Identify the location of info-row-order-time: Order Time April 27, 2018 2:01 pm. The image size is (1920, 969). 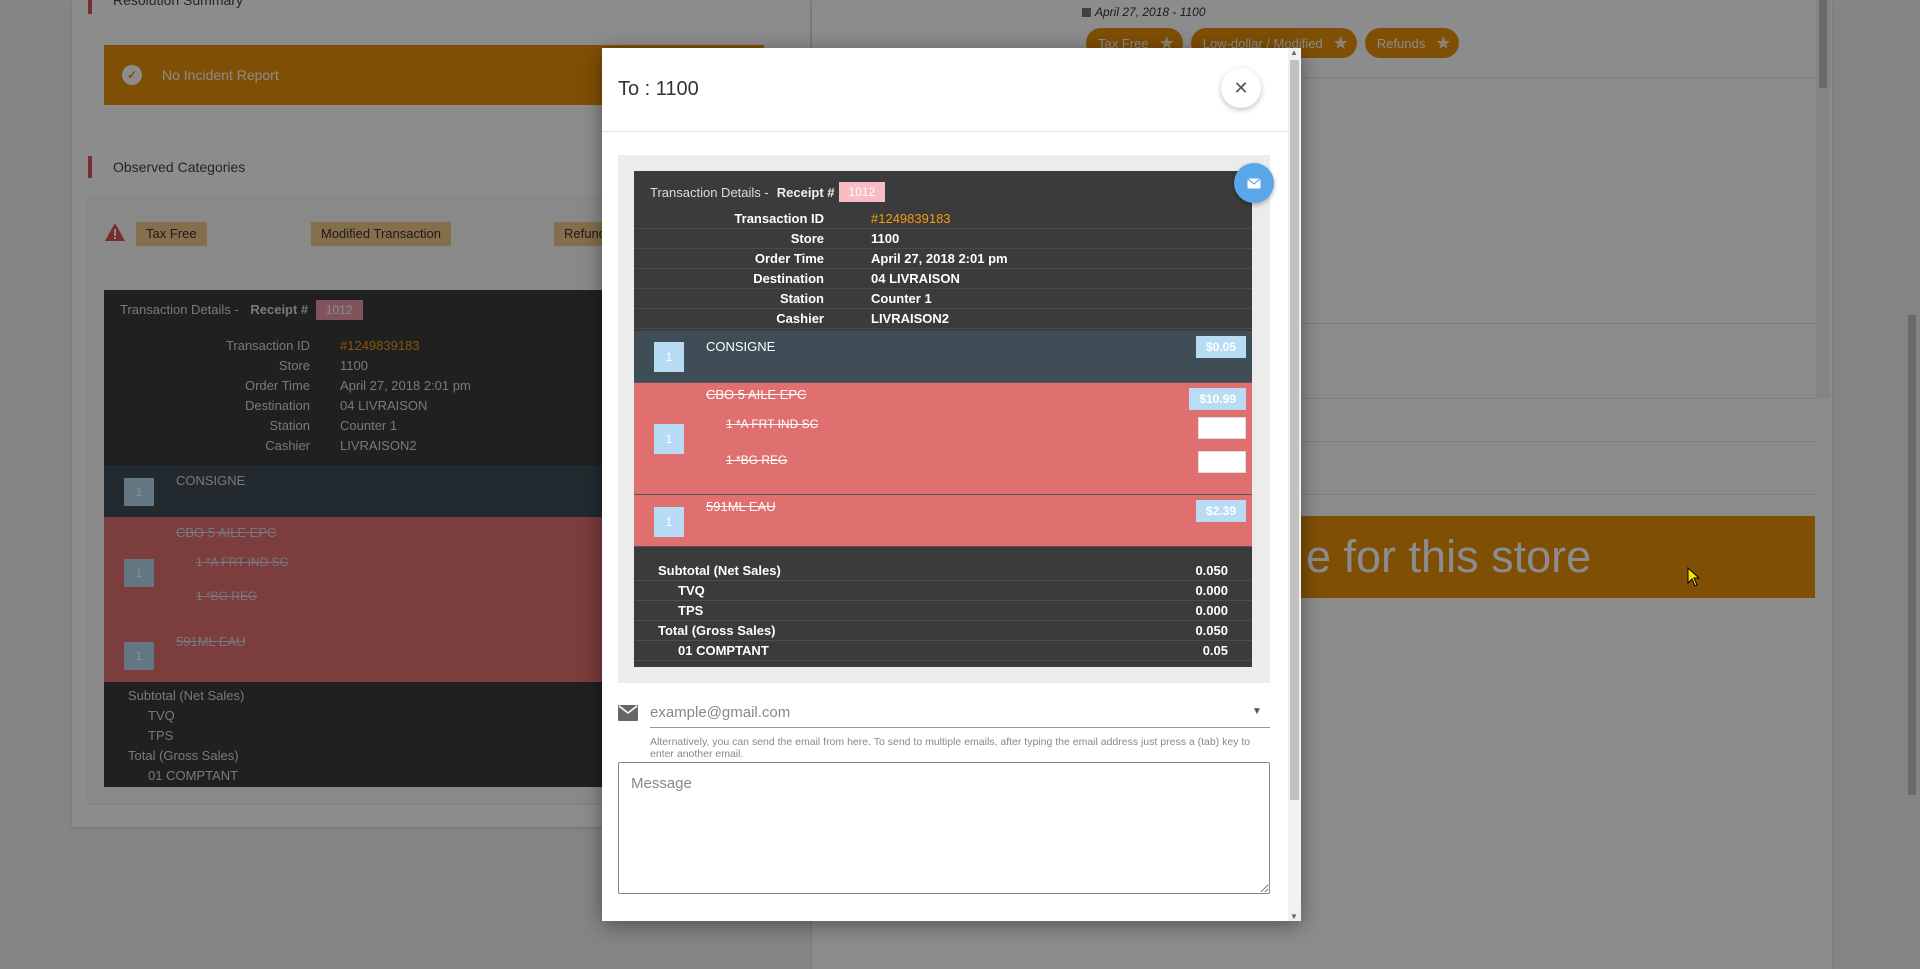
(943, 259).